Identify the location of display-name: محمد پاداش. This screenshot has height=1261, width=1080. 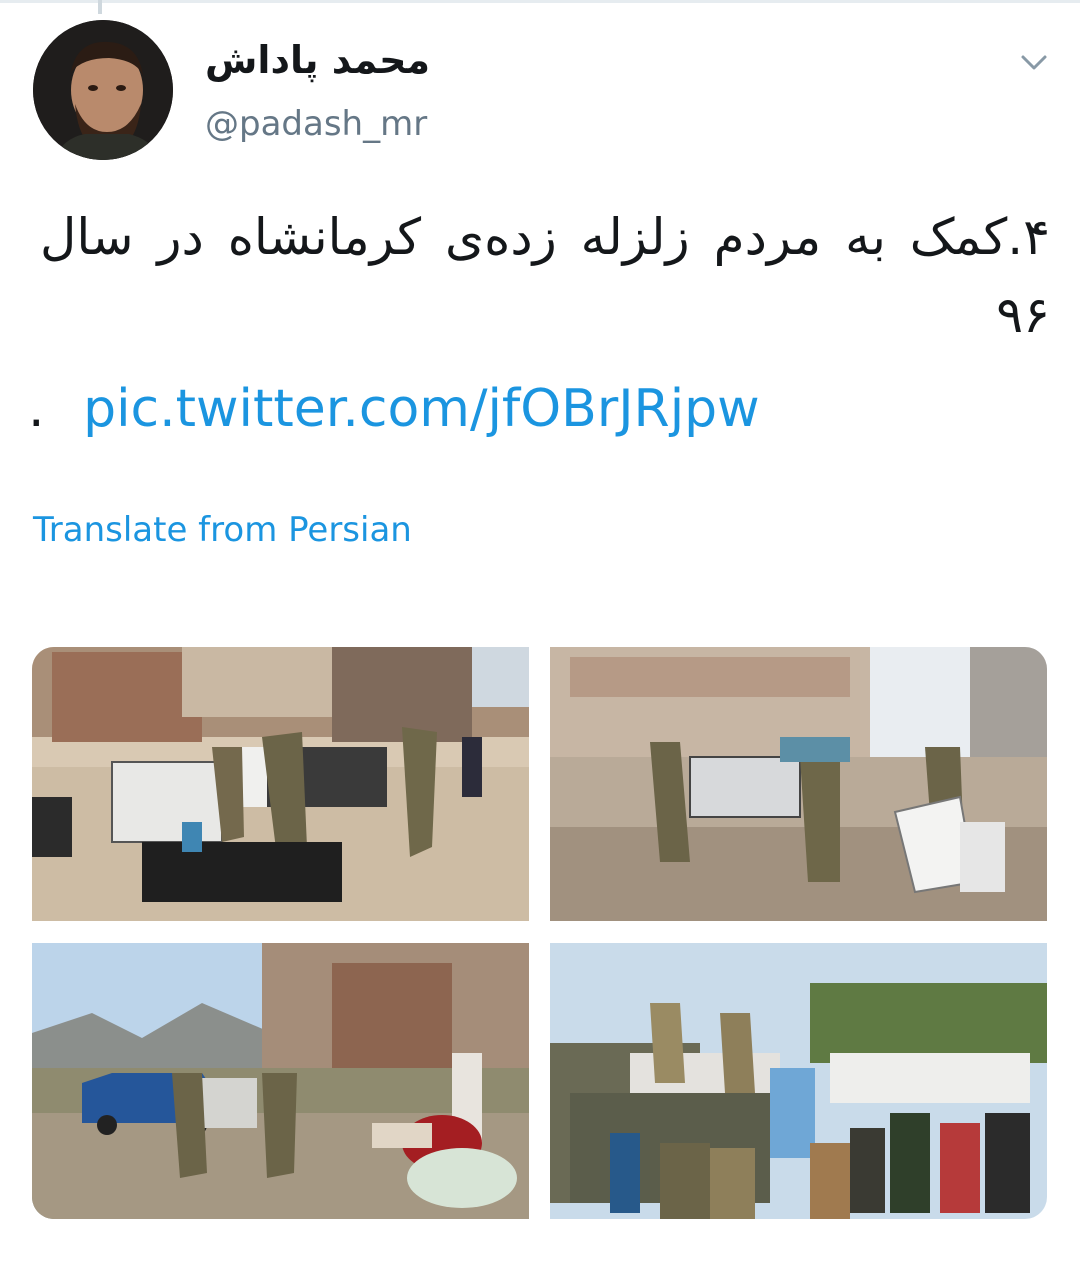
(317, 60).